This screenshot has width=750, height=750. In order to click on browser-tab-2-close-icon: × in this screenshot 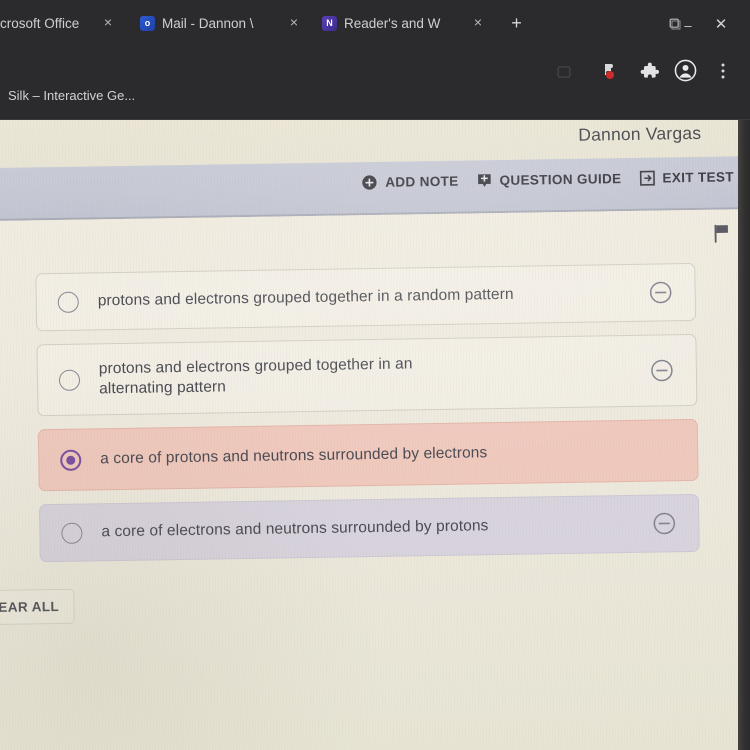, I will do `click(294, 22)`.